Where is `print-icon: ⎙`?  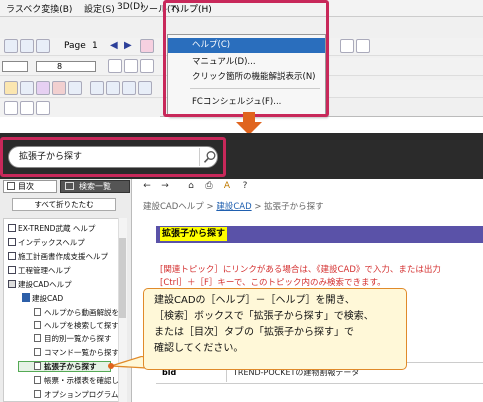 print-icon: ⎙ is located at coordinates (209, 186).